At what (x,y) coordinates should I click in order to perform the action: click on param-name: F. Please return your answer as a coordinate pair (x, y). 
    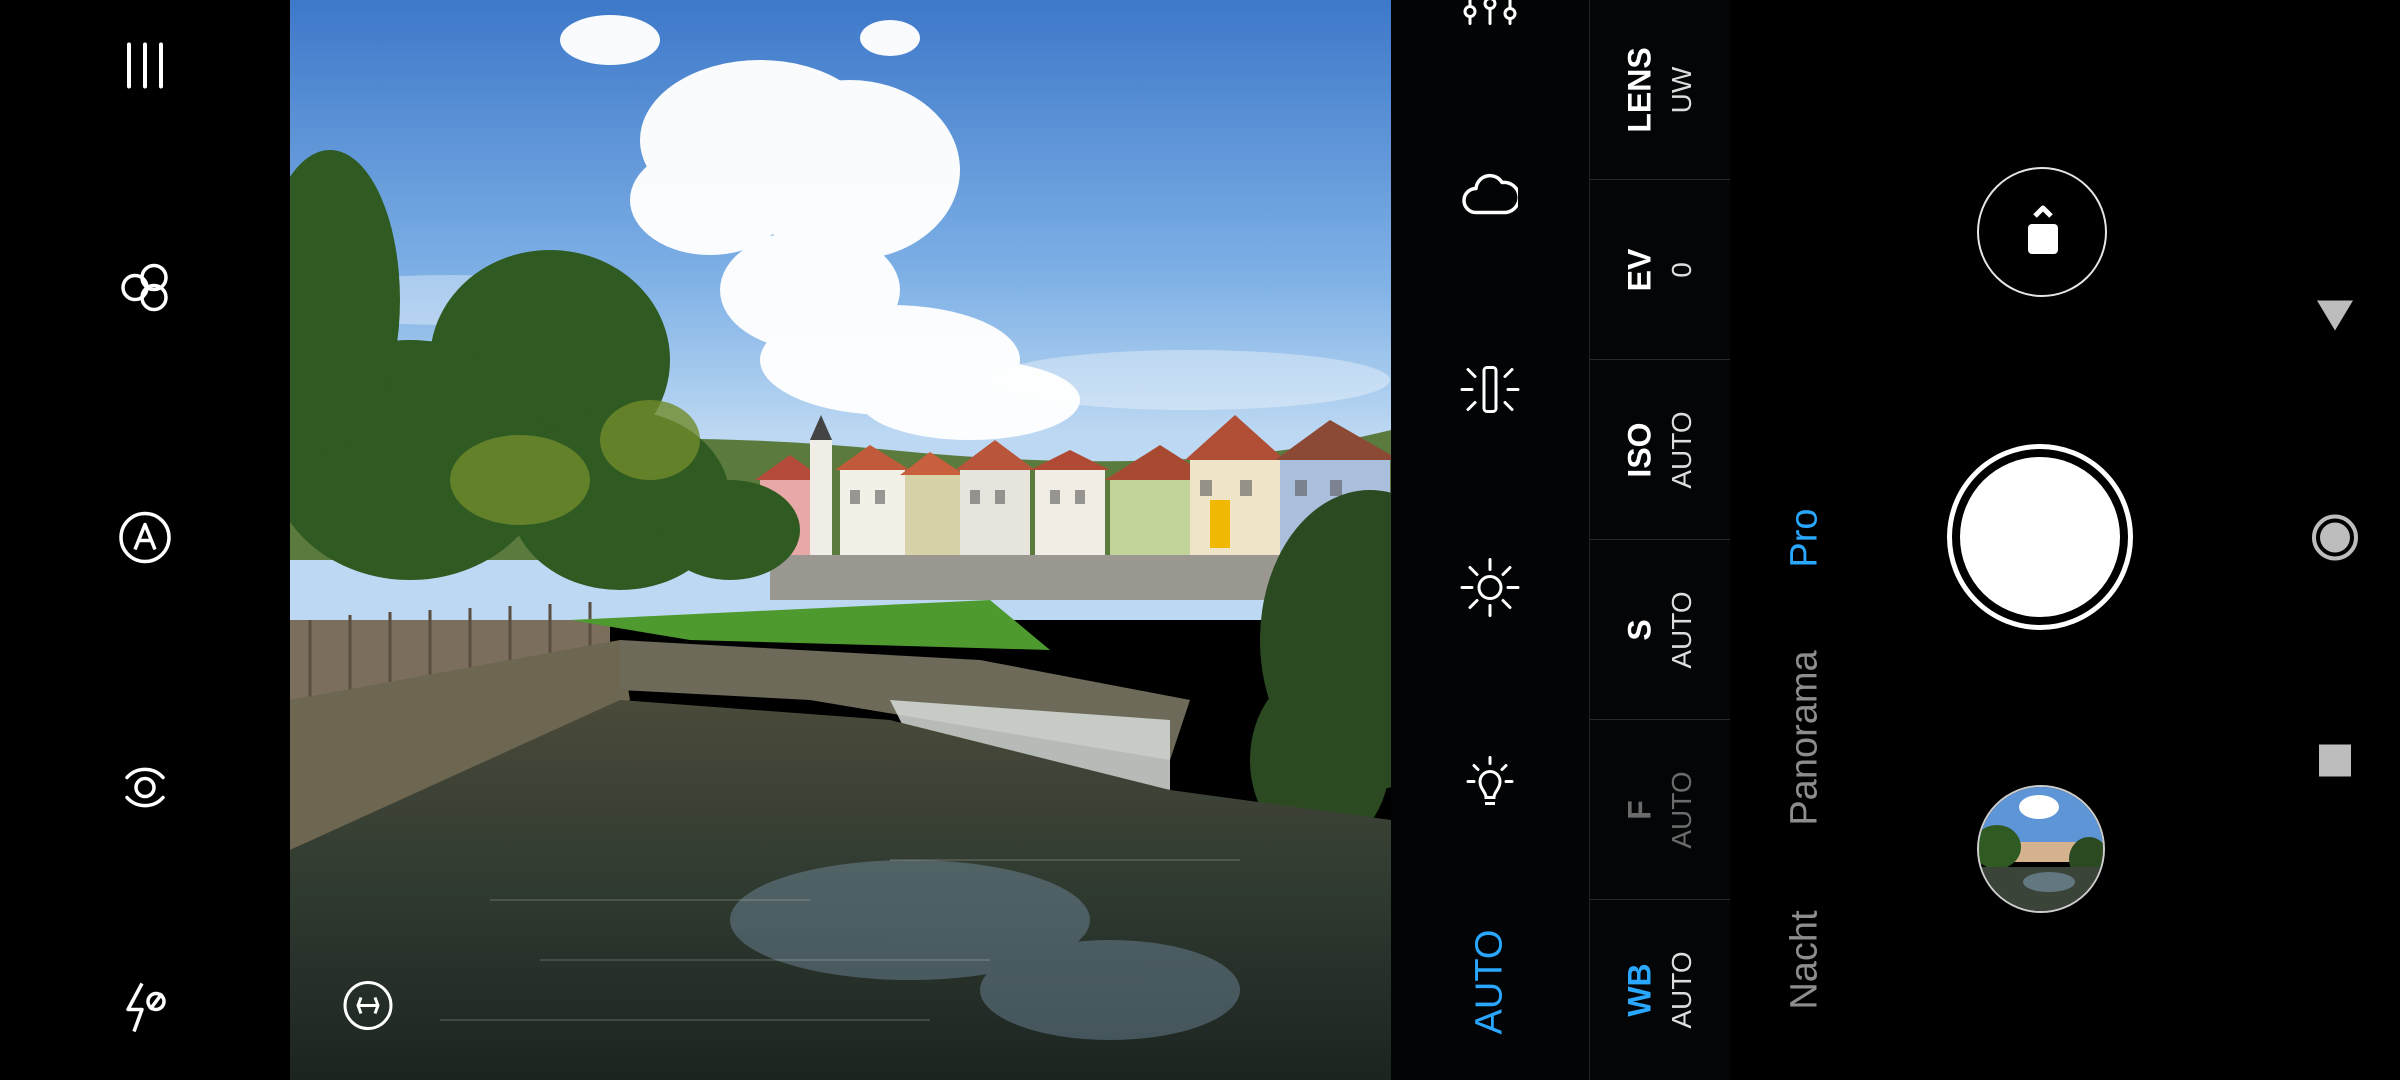
    Looking at the image, I should click on (1639, 809).